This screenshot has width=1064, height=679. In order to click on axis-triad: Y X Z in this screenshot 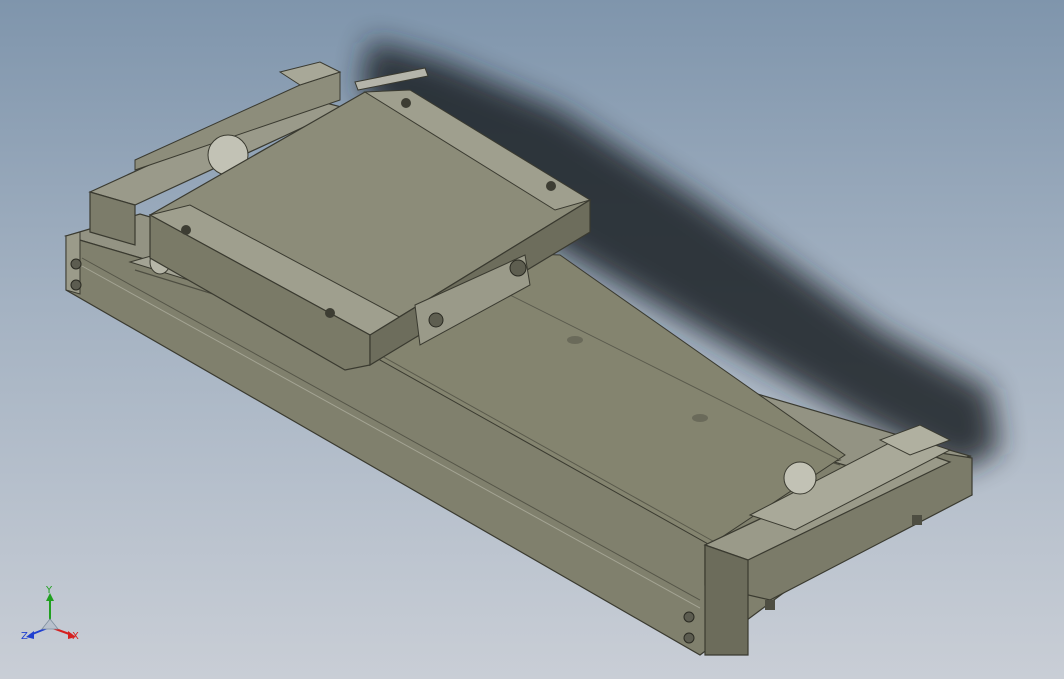, I will do `click(50, 613)`.